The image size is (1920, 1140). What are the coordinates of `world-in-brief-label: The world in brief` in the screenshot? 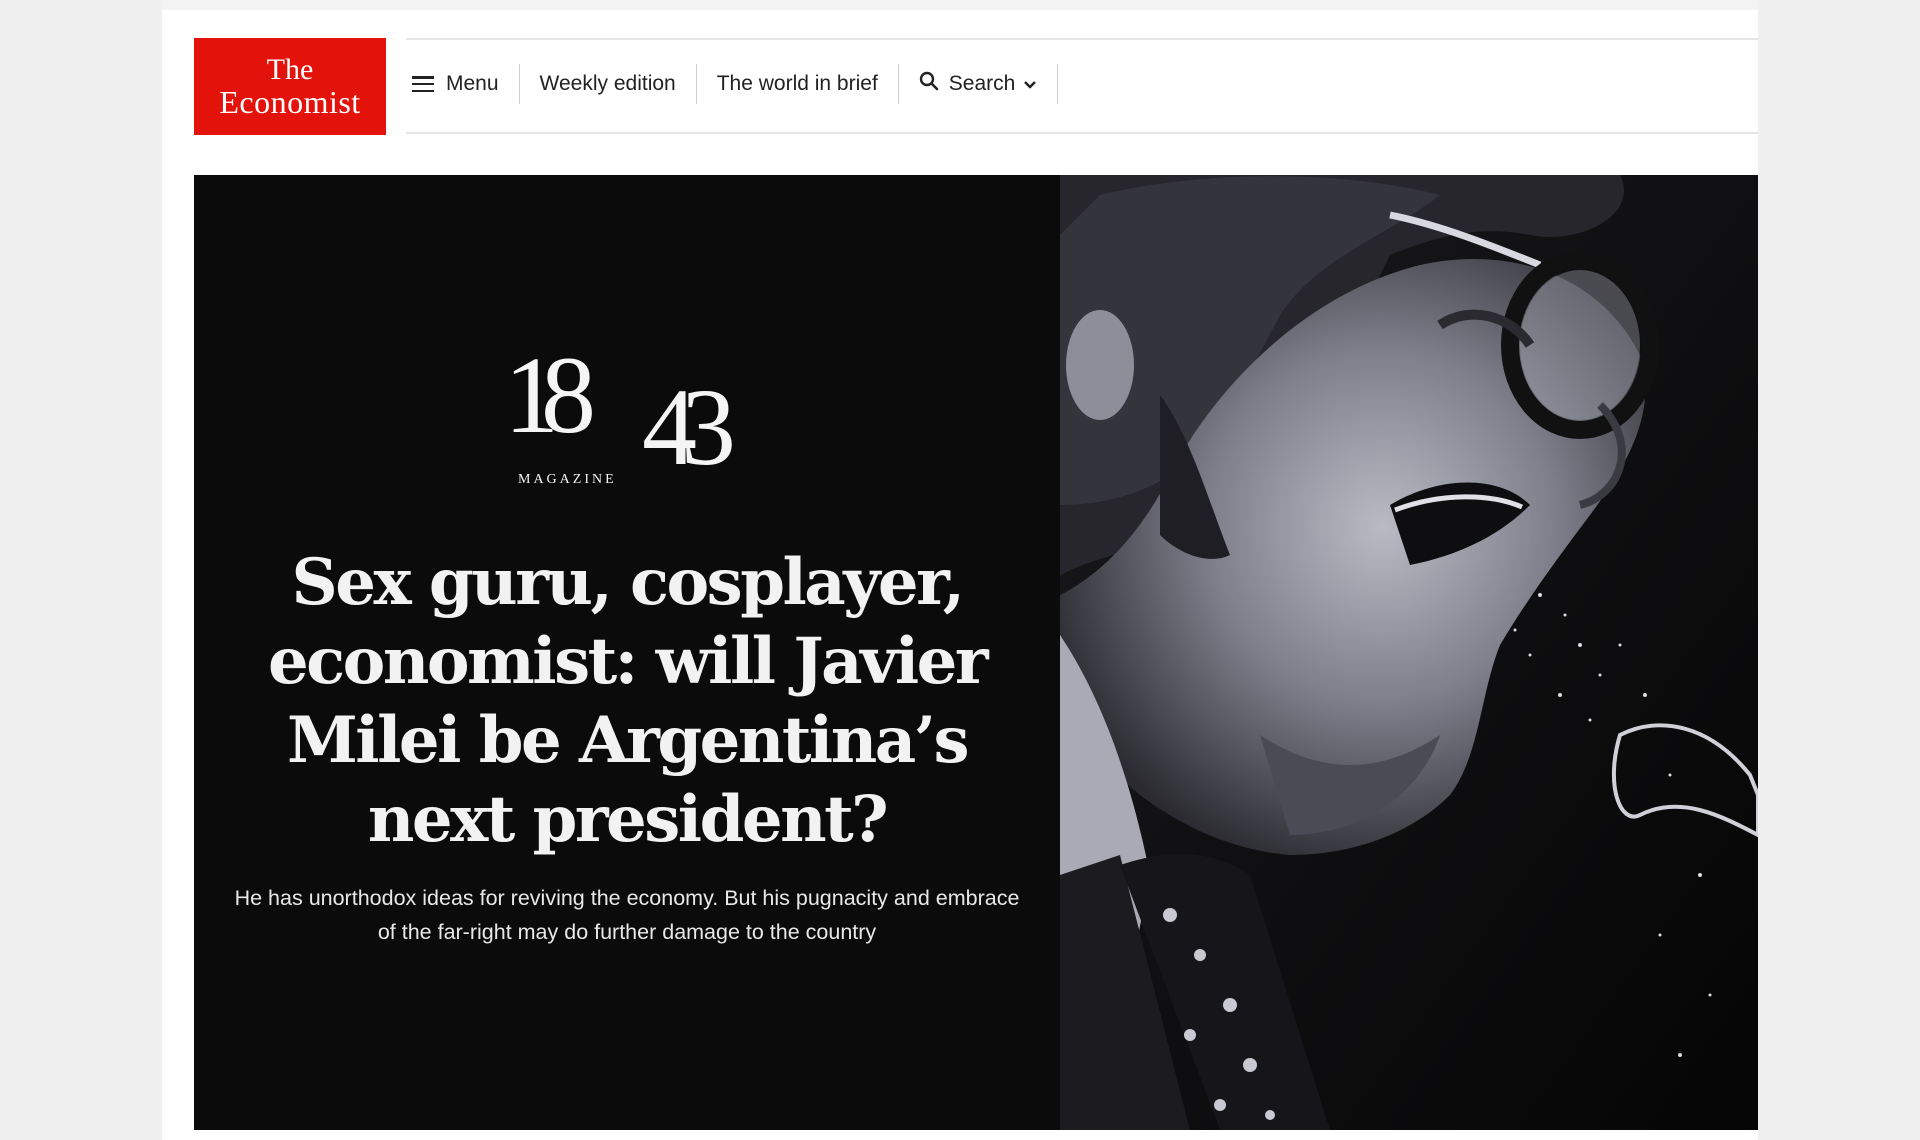 It's located at (797, 83).